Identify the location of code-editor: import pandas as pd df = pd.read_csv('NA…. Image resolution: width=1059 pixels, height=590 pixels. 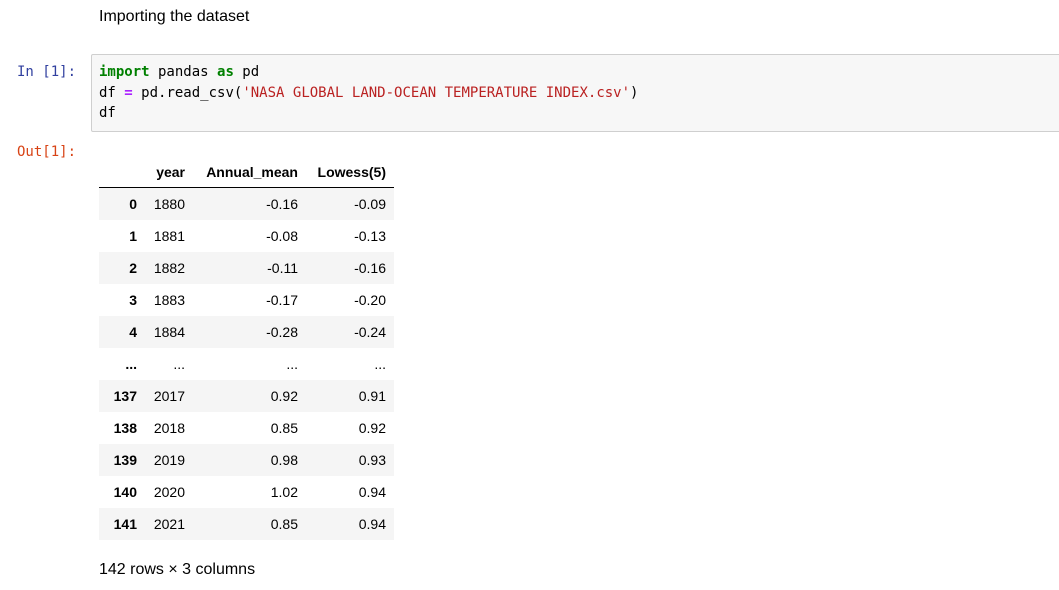
(575, 93).